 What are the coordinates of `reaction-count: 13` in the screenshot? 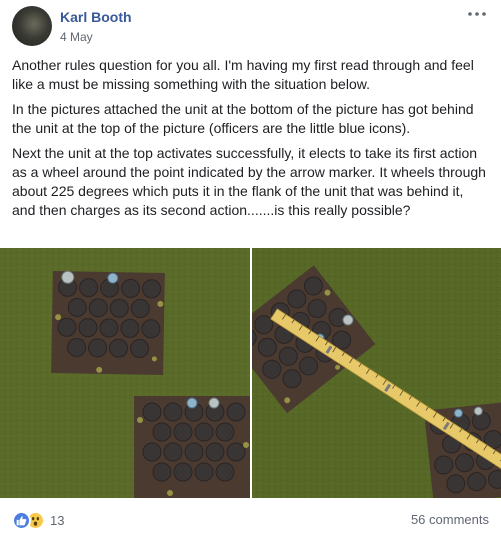 It's located at (57, 520).